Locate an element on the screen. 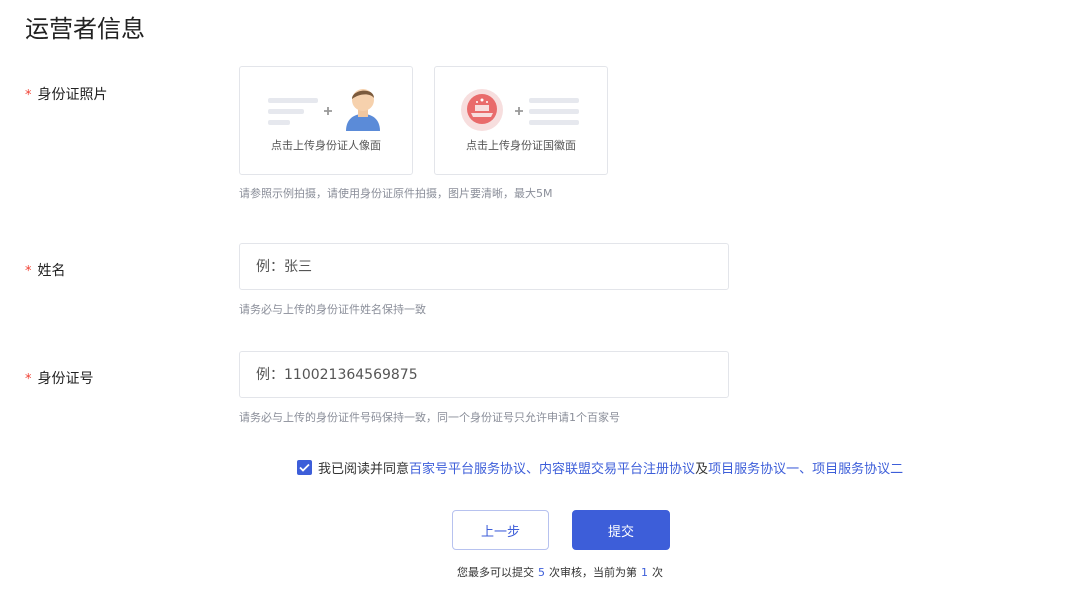 The height and width of the screenshot is (597, 1080). agreement-link-project-one: 项目服务协议一 is located at coordinates (753, 467).